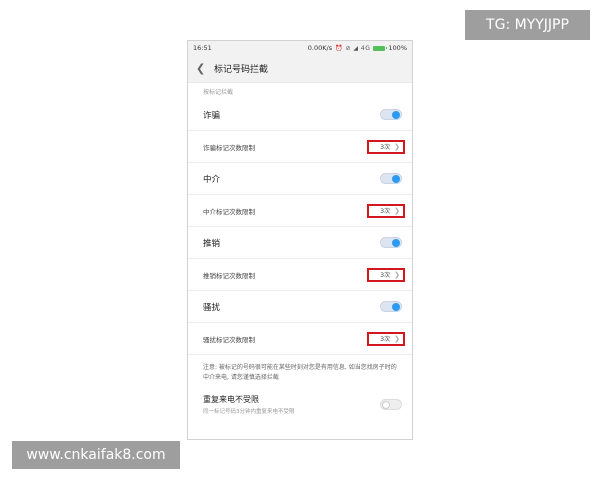 The width and height of the screenshot is (600, 480). I want to click on status-time: 16:51, so click(202, 48).